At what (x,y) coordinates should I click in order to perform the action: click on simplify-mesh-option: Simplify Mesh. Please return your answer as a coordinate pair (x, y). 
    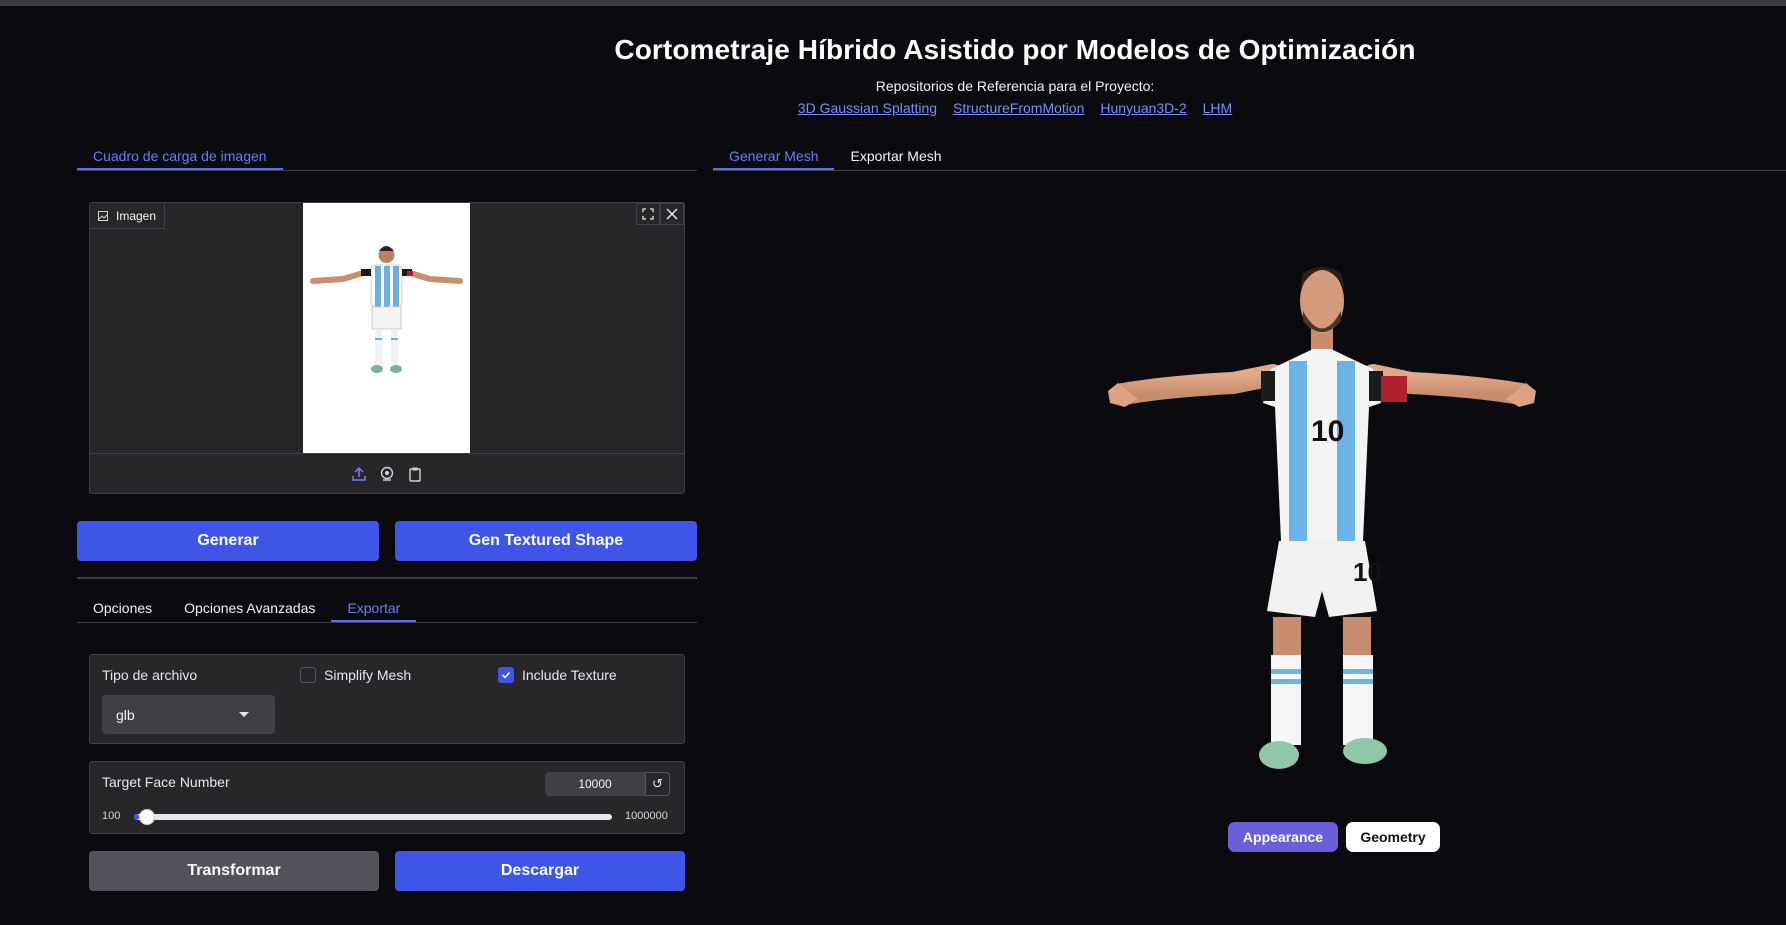
    Looking at the image, I should click on (355, 675).